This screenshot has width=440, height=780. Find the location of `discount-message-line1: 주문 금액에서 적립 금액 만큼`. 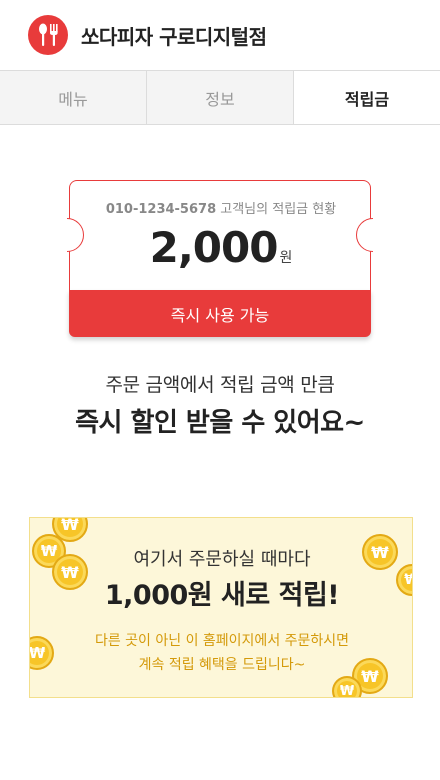

discount-message-line1: 주문 금액에서 적립 금액 만큼 is located at coordinates (220, 385).